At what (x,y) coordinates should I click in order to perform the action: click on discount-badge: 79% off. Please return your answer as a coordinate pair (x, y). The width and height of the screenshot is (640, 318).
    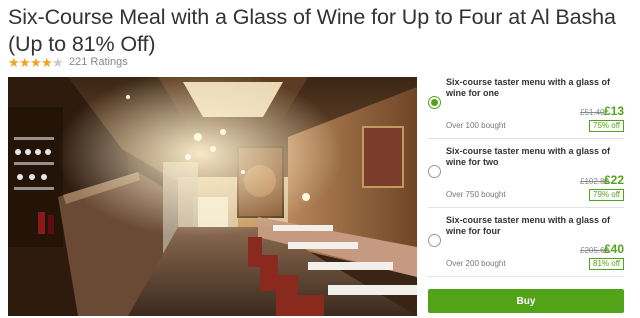
    Looking at the image, I should click on (606, 195).